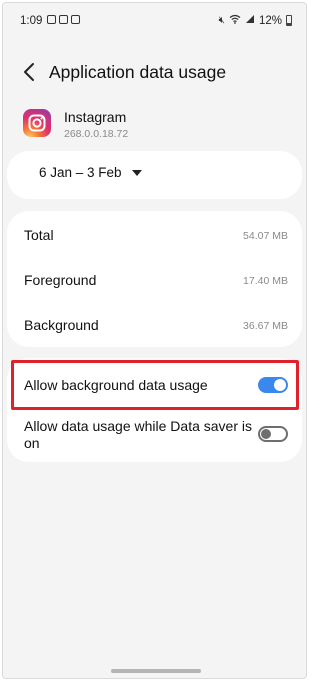 This screenshot has height=681, width=320. I want to click on battery-percent: 12%, so click(270, 20).